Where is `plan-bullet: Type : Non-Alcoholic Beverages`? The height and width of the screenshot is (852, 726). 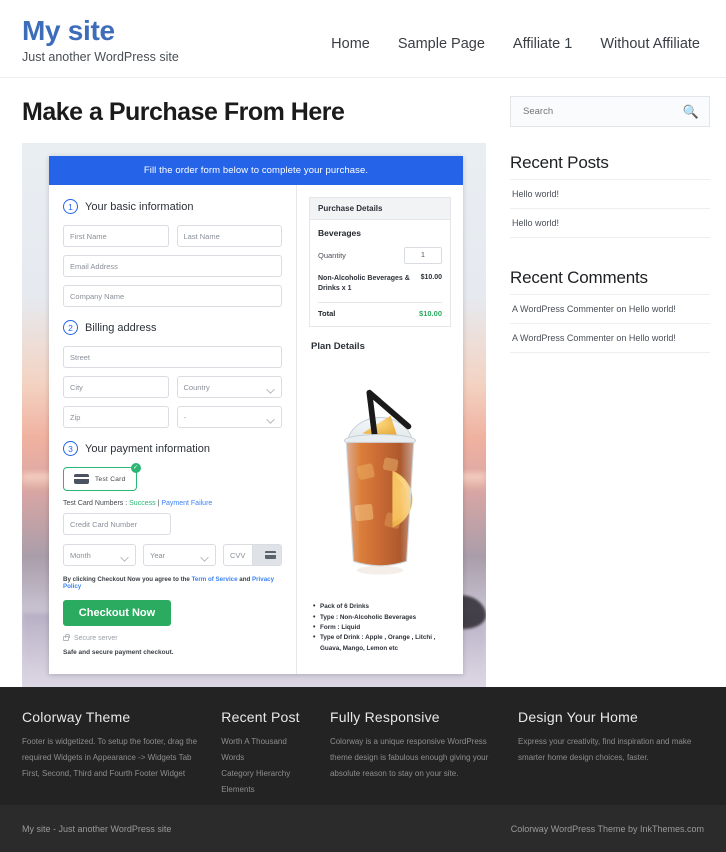
plan-bullet: Type : Non-Alcoholic Beverages is located at coordinates (382, 618).